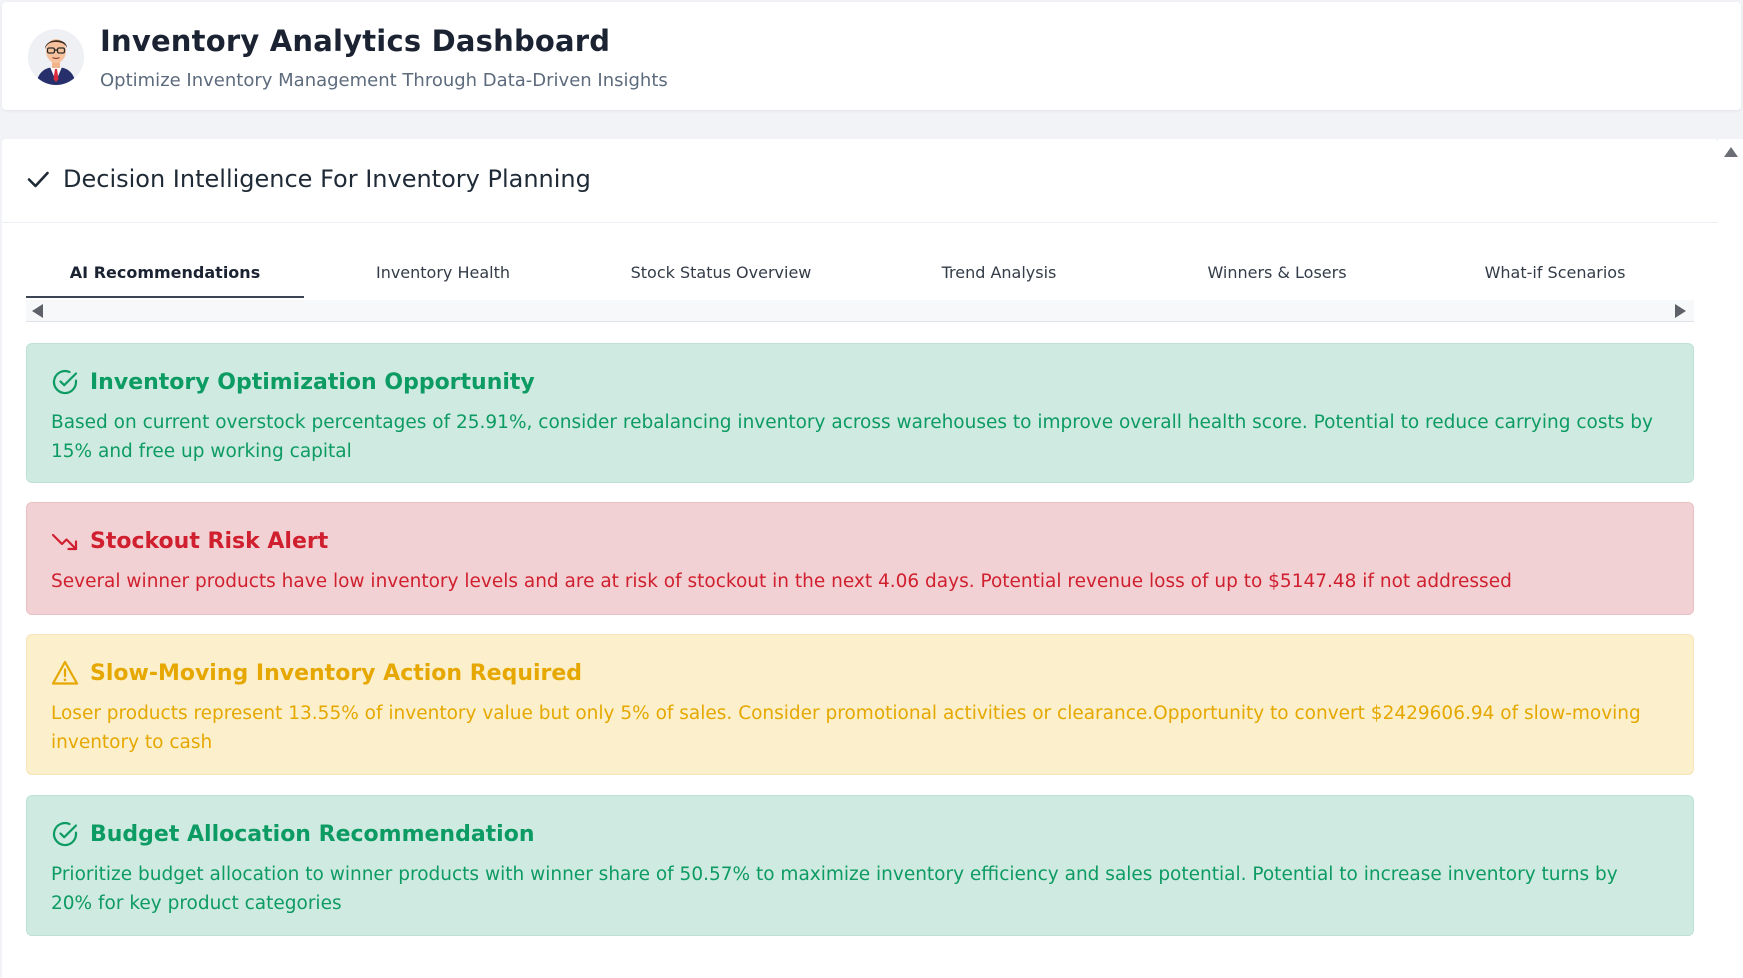 Image resolution: width=1743 pixels, height=978 pixels. Describe the element at coordinates (860, 382) in the screenshot. I see `card-header: Inventory Optimization Opportunity` at that location.